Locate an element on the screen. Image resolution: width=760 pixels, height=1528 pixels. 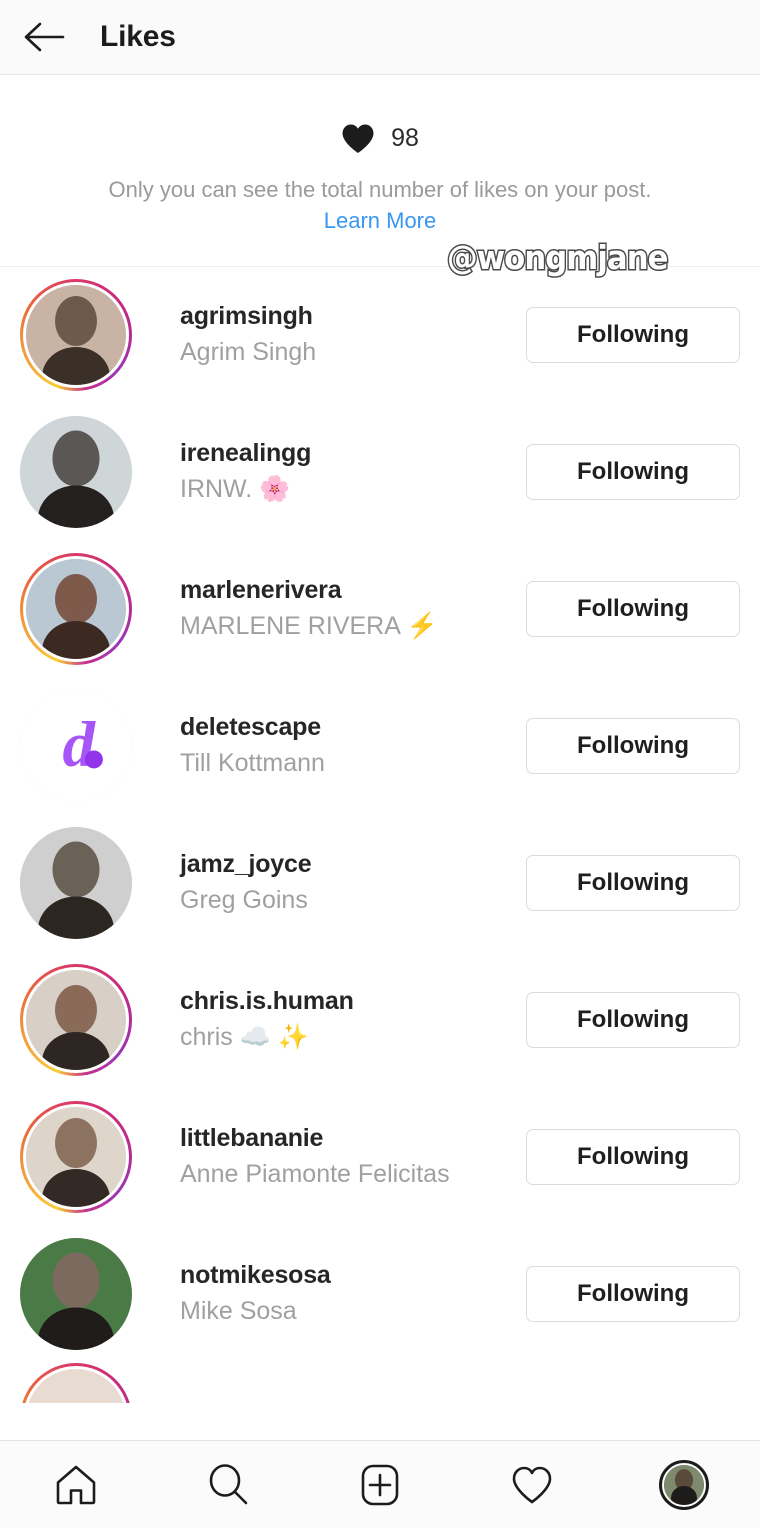
liker-row: jamz_joyce Greg Goins Following is located at coordinates (380, 883).